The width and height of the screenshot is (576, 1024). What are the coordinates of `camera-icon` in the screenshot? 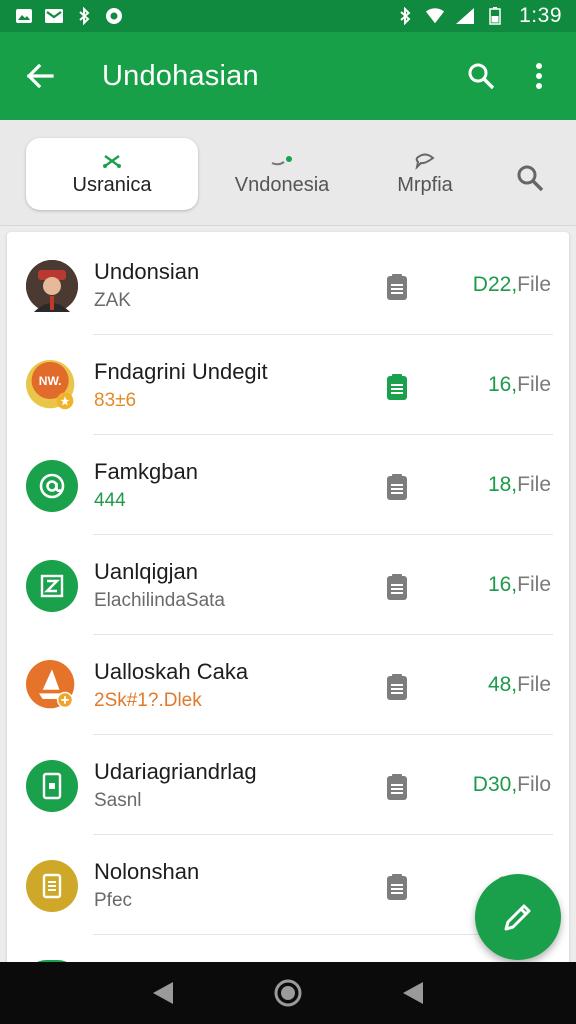 It's located at (114, 16).